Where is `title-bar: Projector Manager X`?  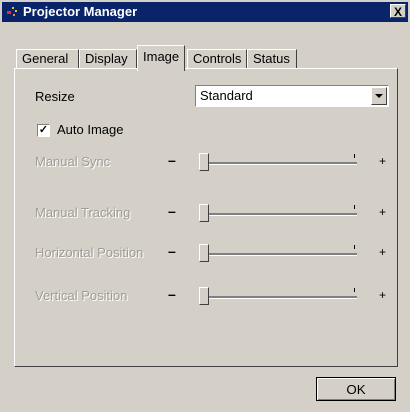
title-bar: Projector Manager X is located at coordinates (205, 12).